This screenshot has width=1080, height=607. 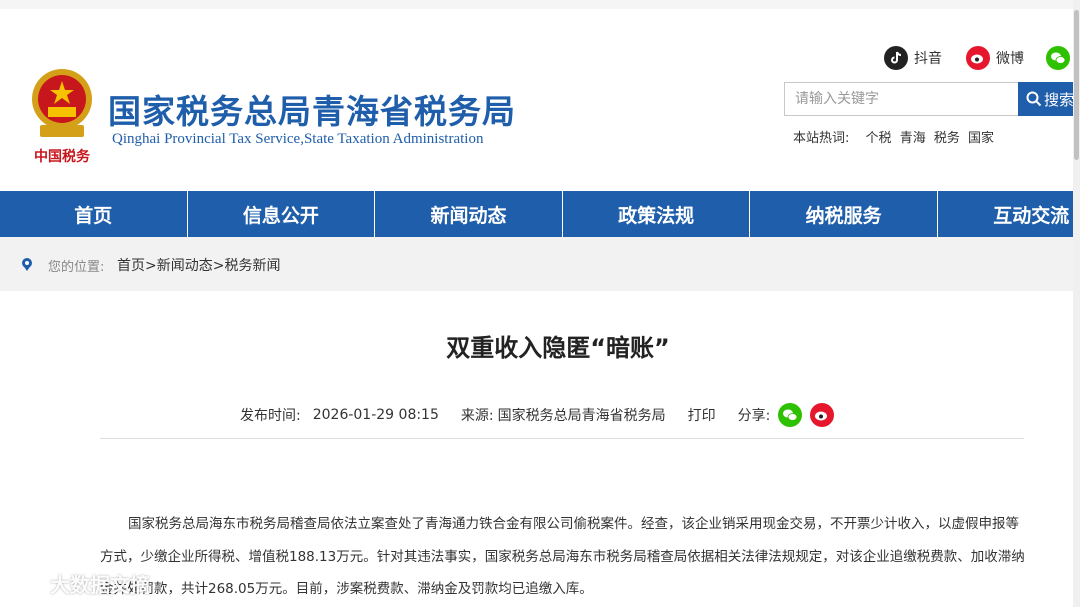 I want to click on top-strip, so click(x=540, y=4).